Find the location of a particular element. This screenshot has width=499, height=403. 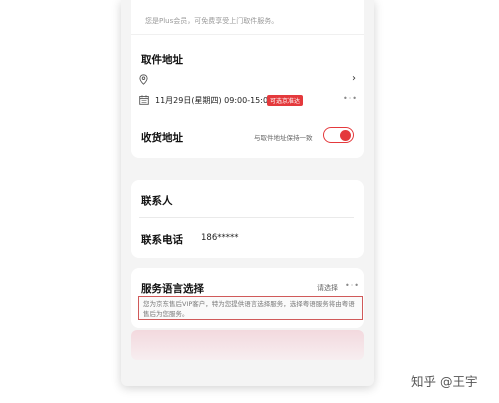

location-pin-icon is located at coordinates (143, 79).